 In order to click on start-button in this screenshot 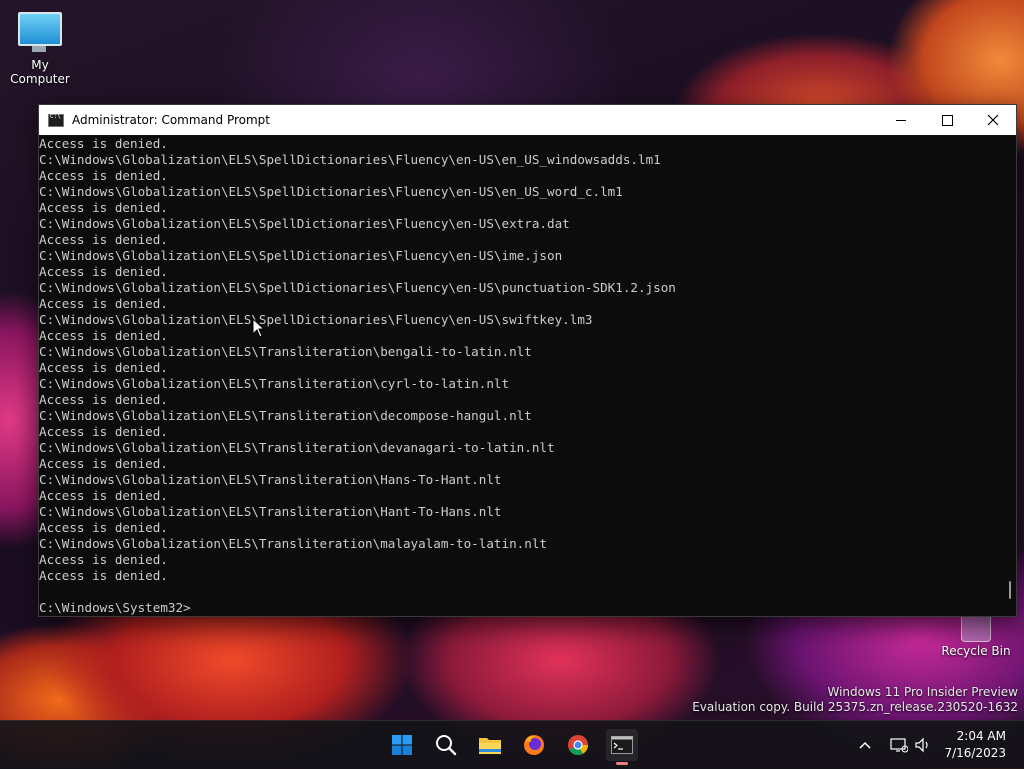, I will do `click(402, 745)`.